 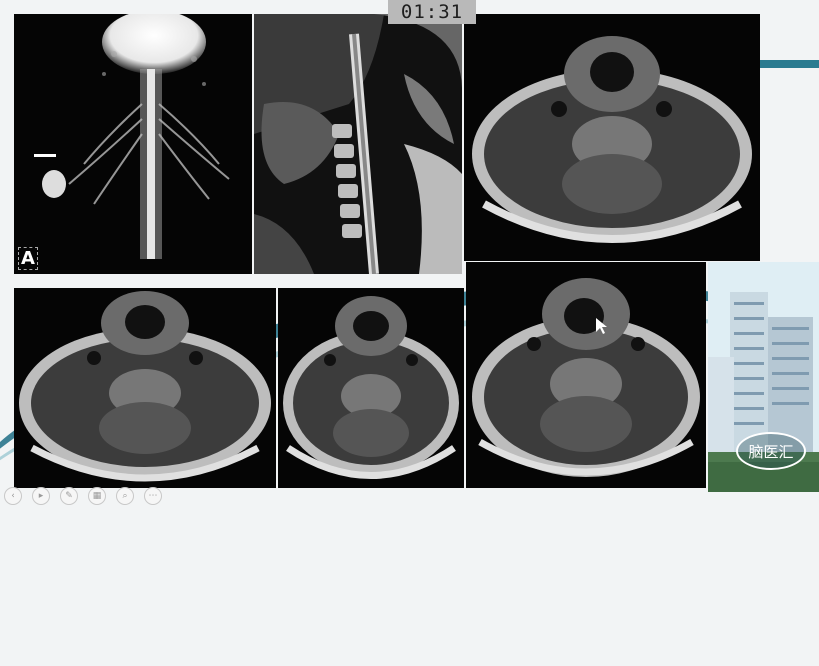 What do you see at coordinates (432, 12) in the screenshot?
I see `presentation-timer: 01:31` at bounding box center [432, 12].